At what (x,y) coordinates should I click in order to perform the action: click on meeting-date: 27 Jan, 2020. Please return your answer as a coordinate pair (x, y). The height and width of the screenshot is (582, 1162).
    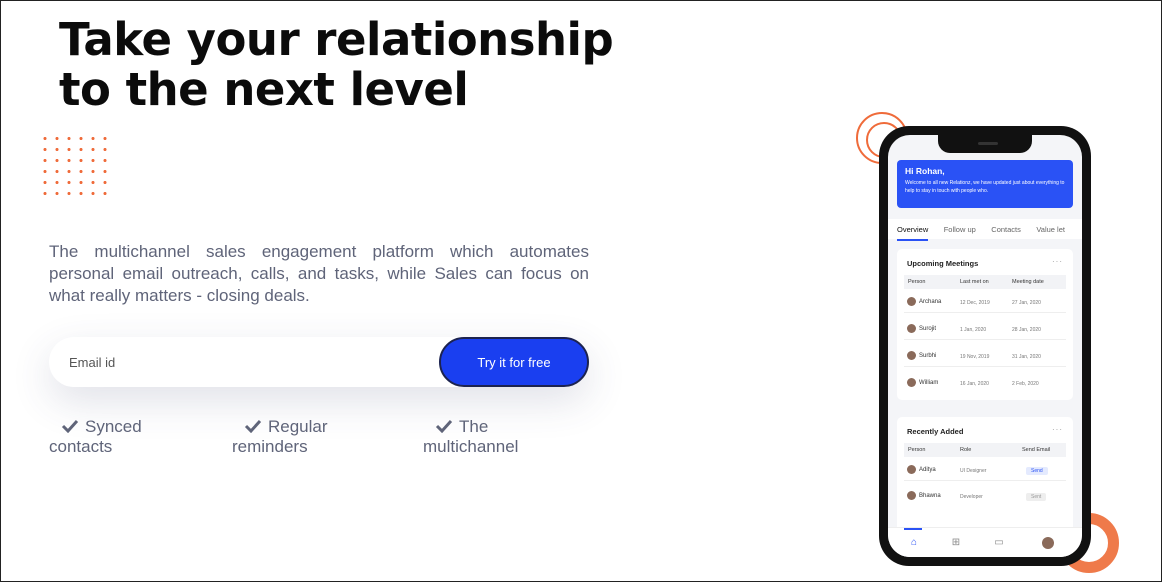
    Looking at the image, I should click on (1026, 303).